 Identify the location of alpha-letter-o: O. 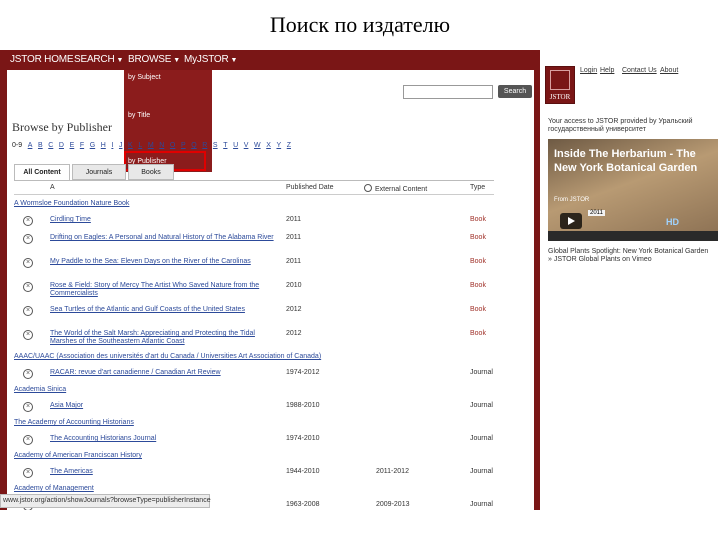
(172, 145).